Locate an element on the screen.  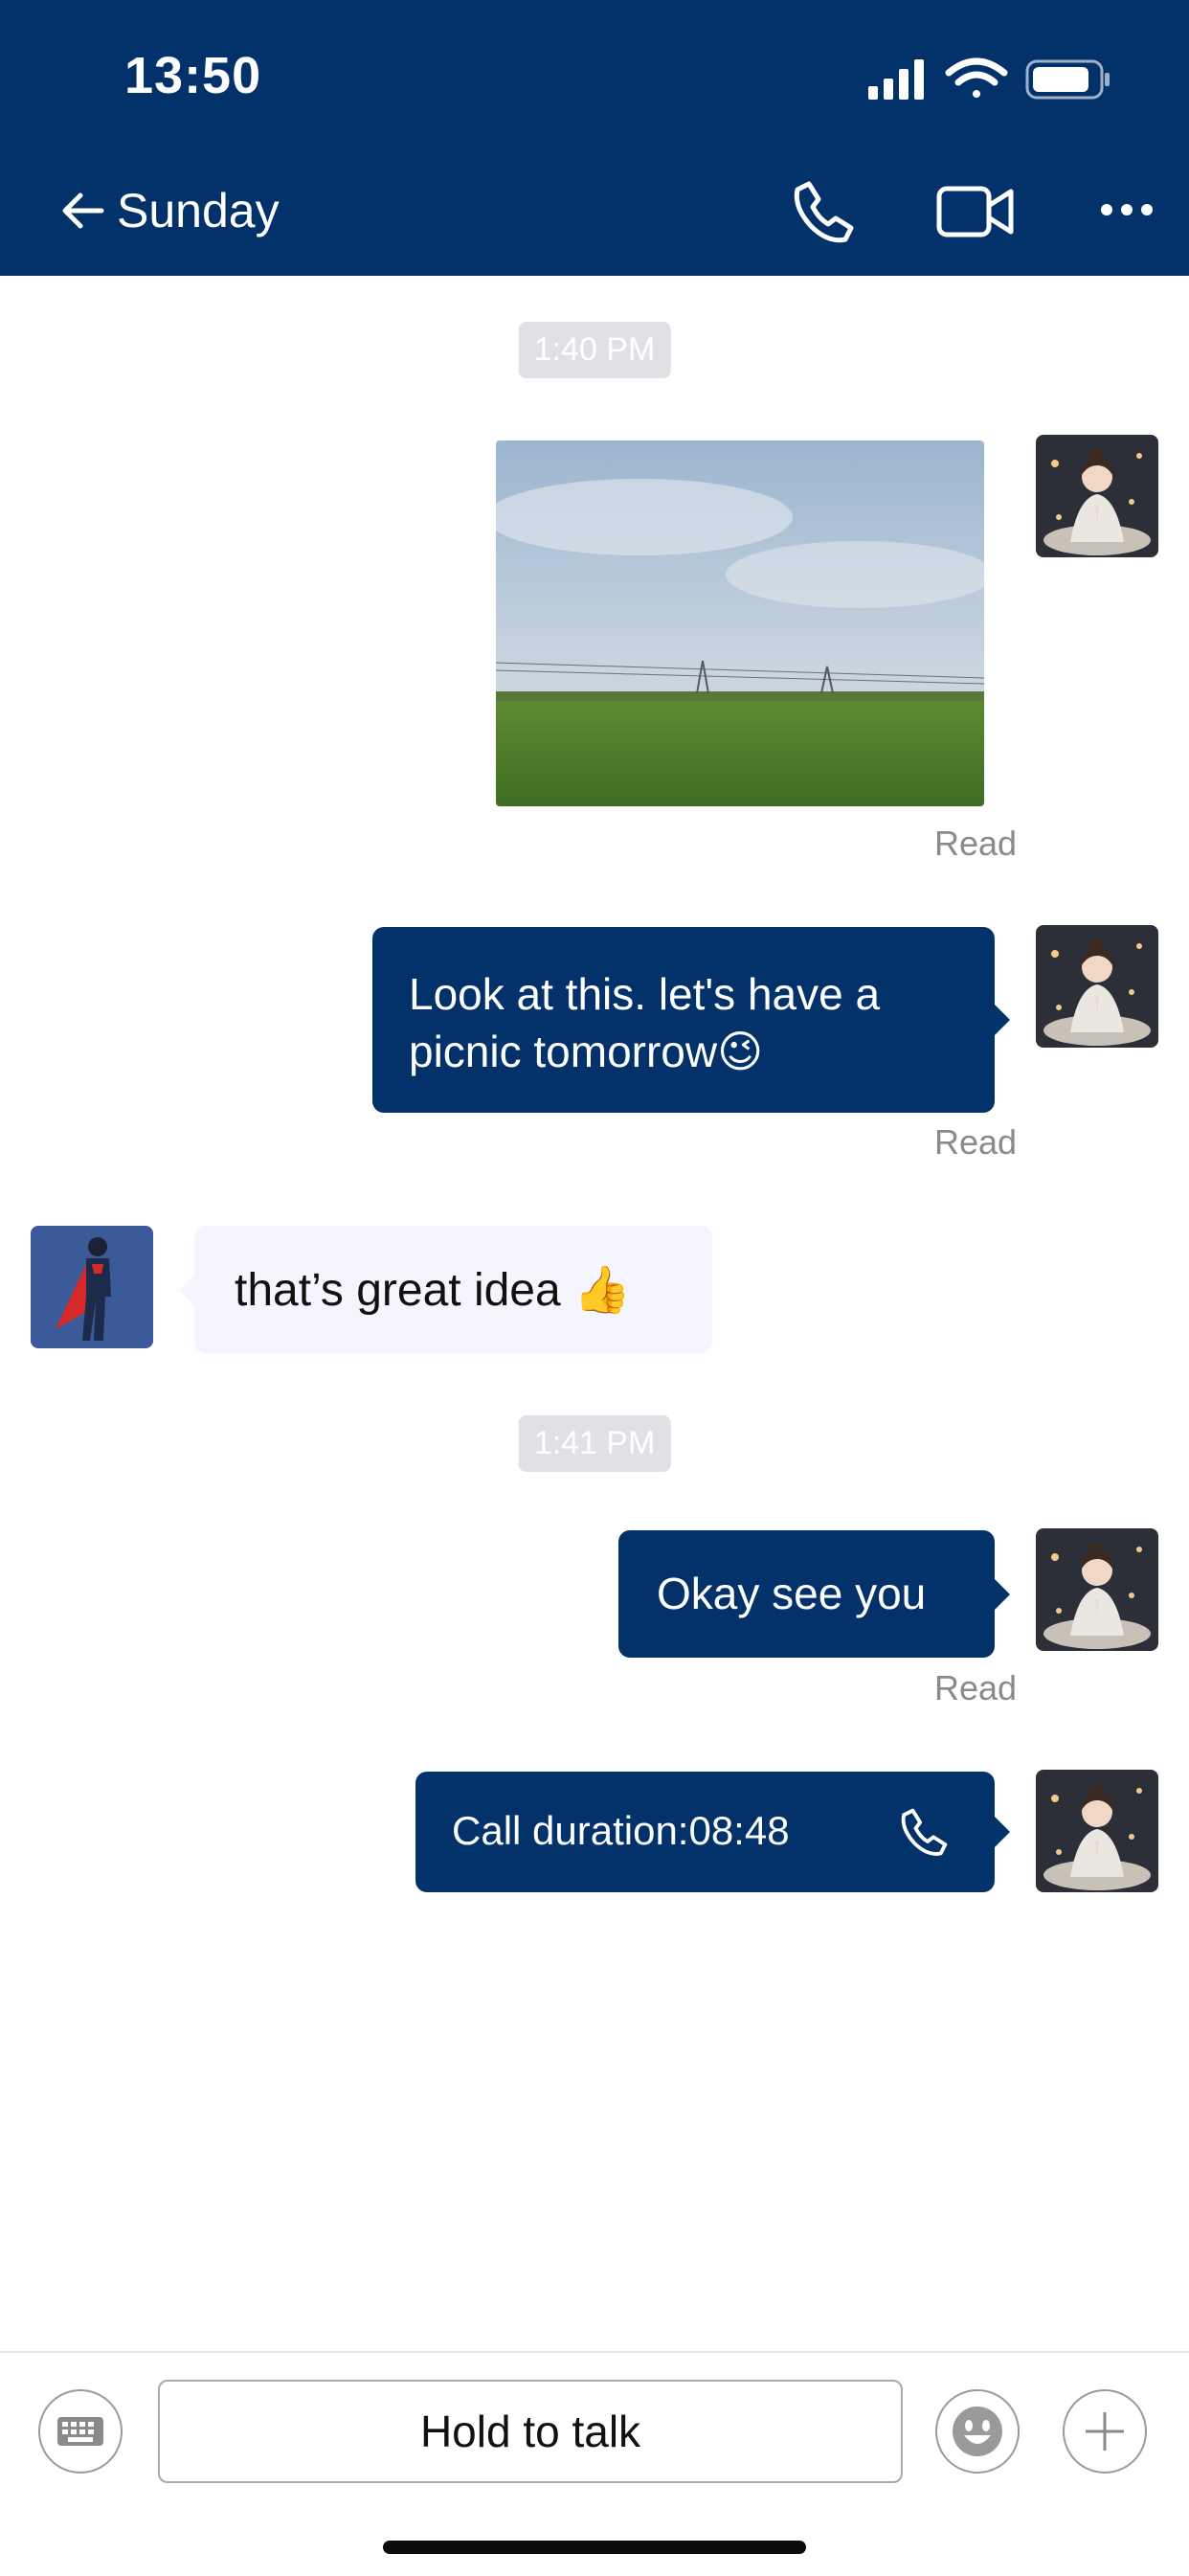
cellular-signal-icon is located at coordinates (896, 79).